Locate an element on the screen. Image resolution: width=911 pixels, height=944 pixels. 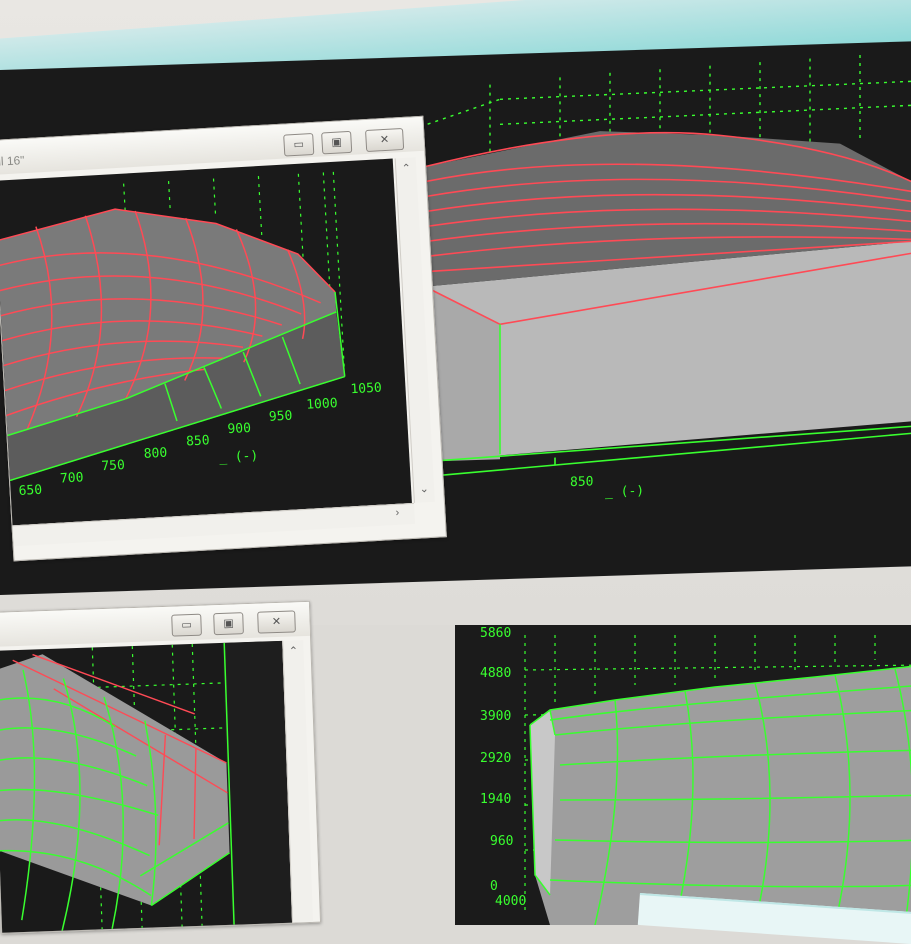
scroll-down-arrow-icon: ⌄ is located at coordinates (424, 489).